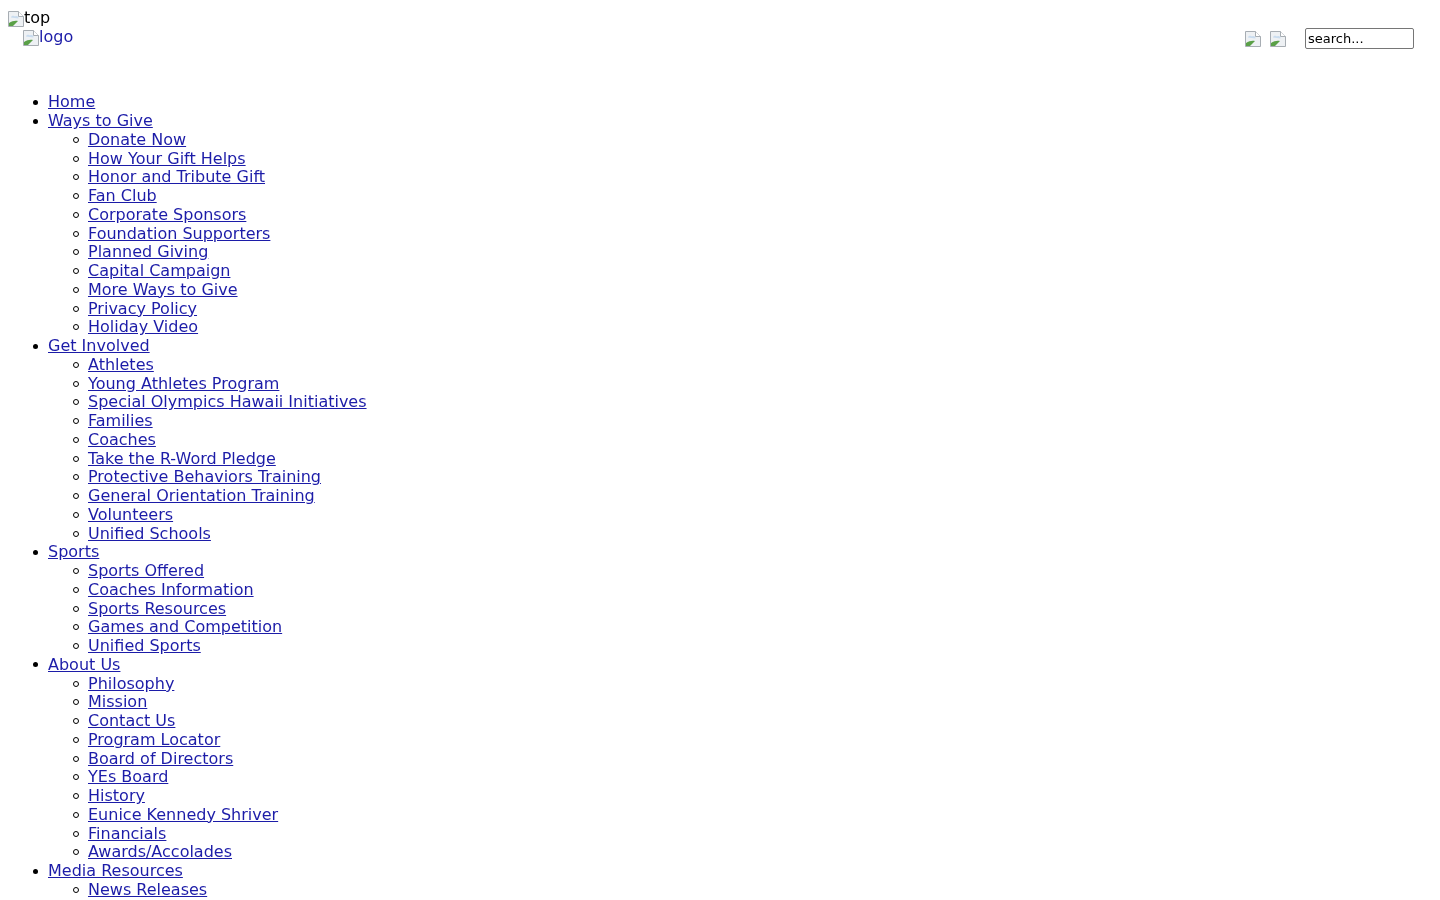  Describe the element at coordinates (72, 102) in the screenshot. I see `nav-link: Home` at that location.